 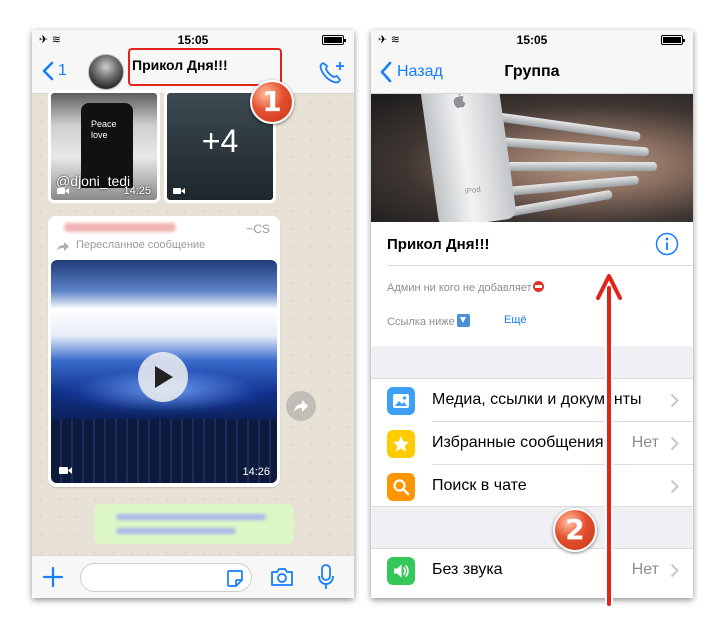 I want to click on shirt-print: Peace love, so click(x=104, y=129).